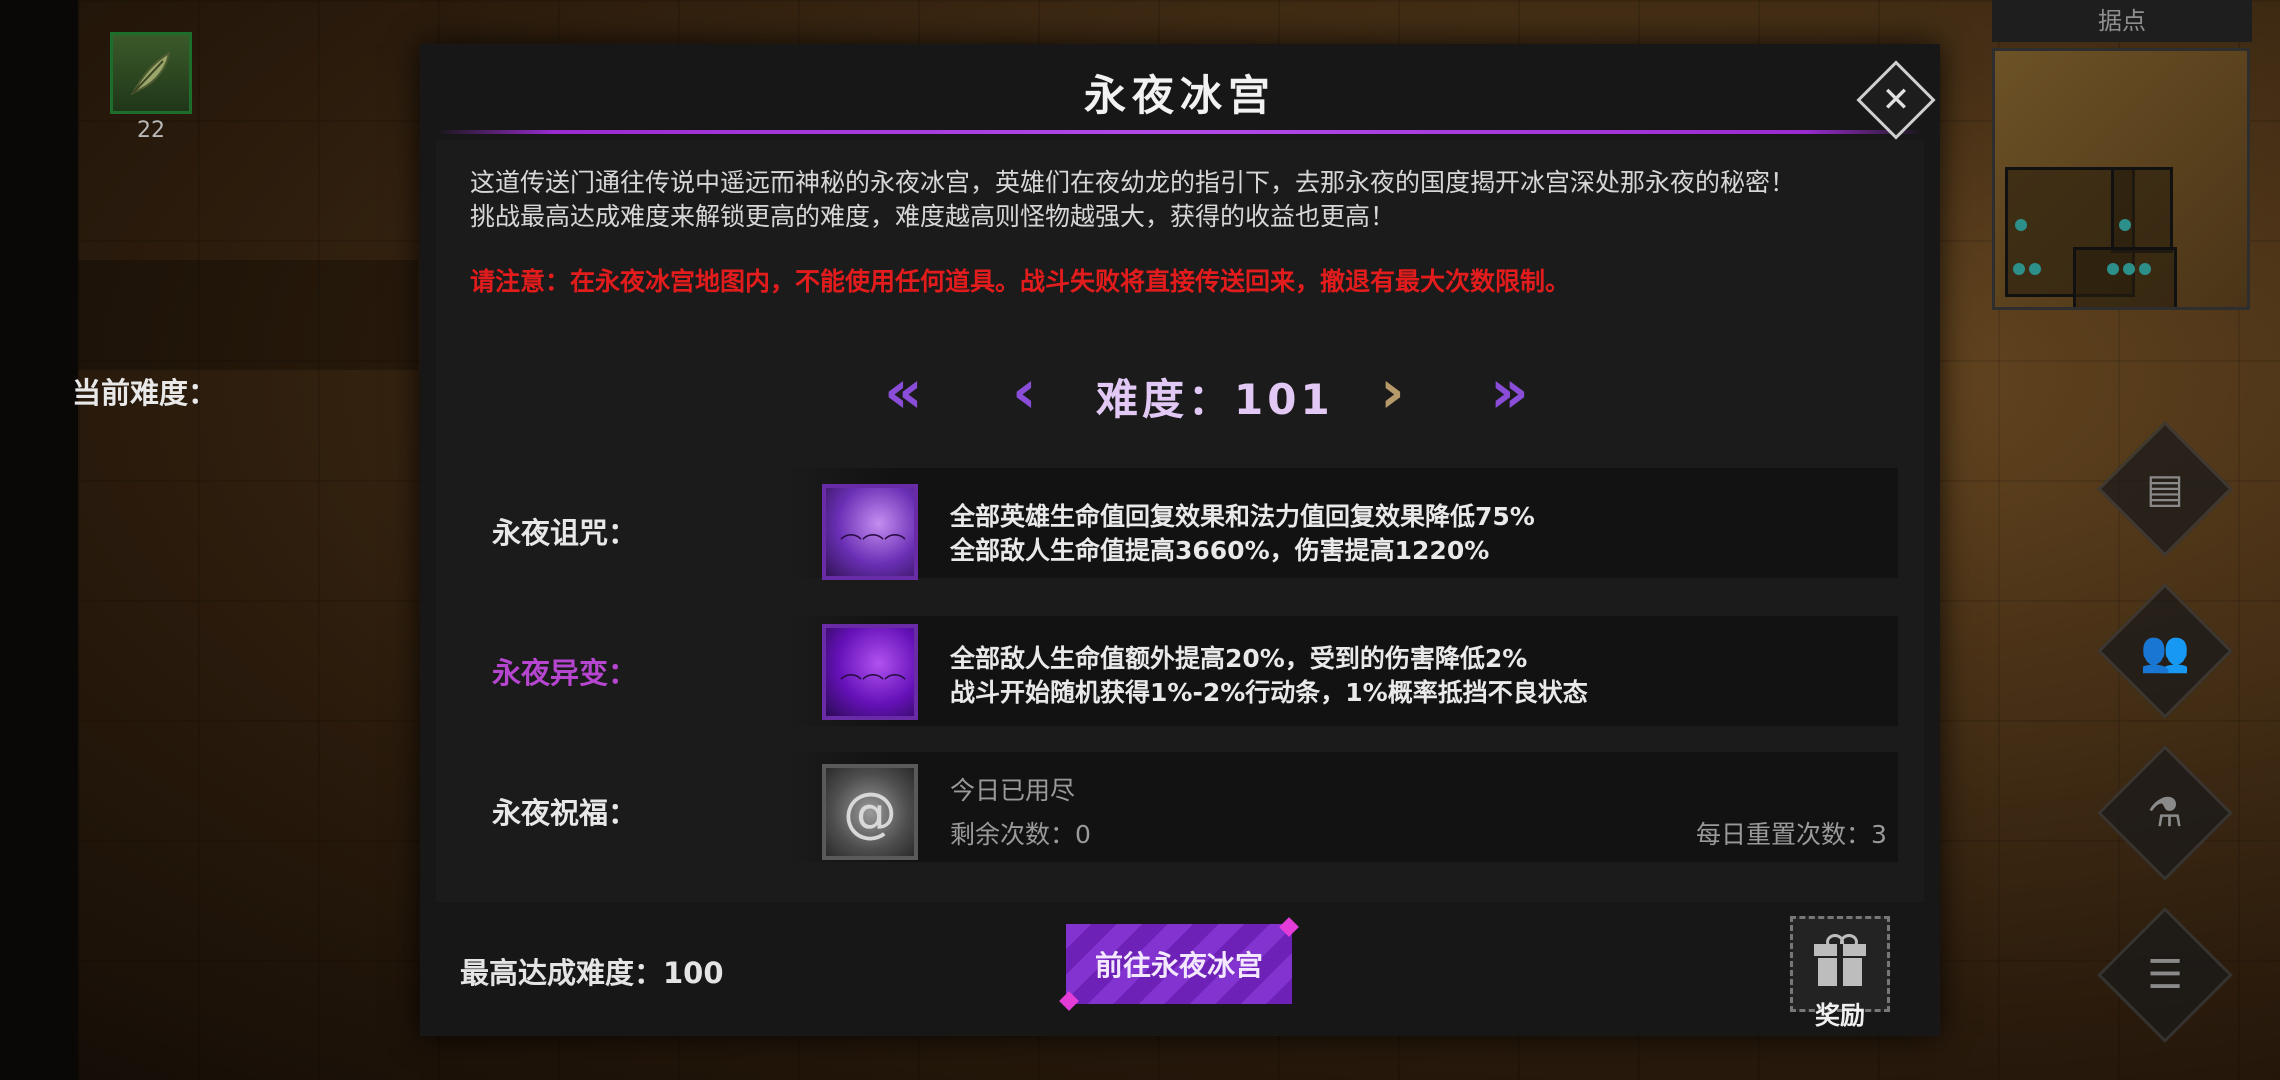 The width and height of the screenshot is (2280, 1080). What do you see at coordinates (592, 973) in the screenshot?
I see `best-difficulty: 最高达成难度：100` at bounding box center [592, 973].